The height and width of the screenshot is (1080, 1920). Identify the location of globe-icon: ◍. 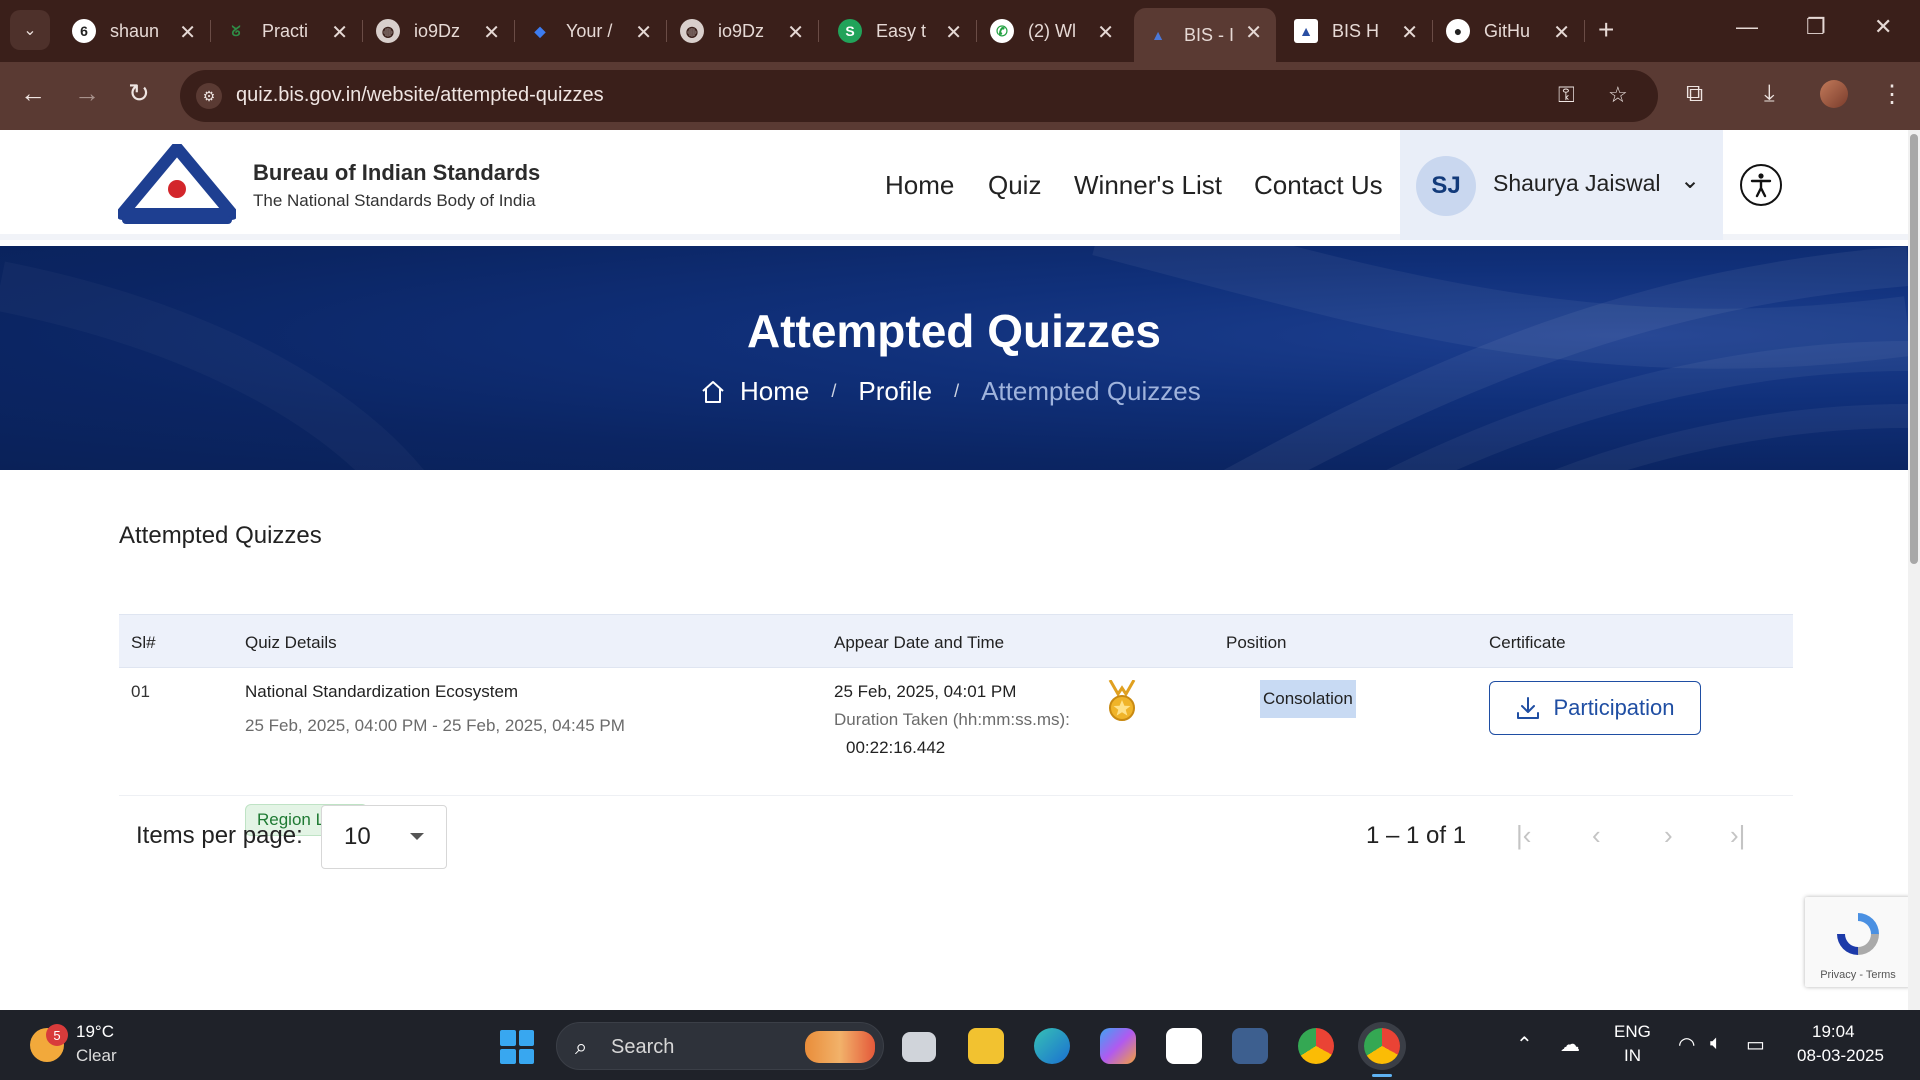
(388, 31).